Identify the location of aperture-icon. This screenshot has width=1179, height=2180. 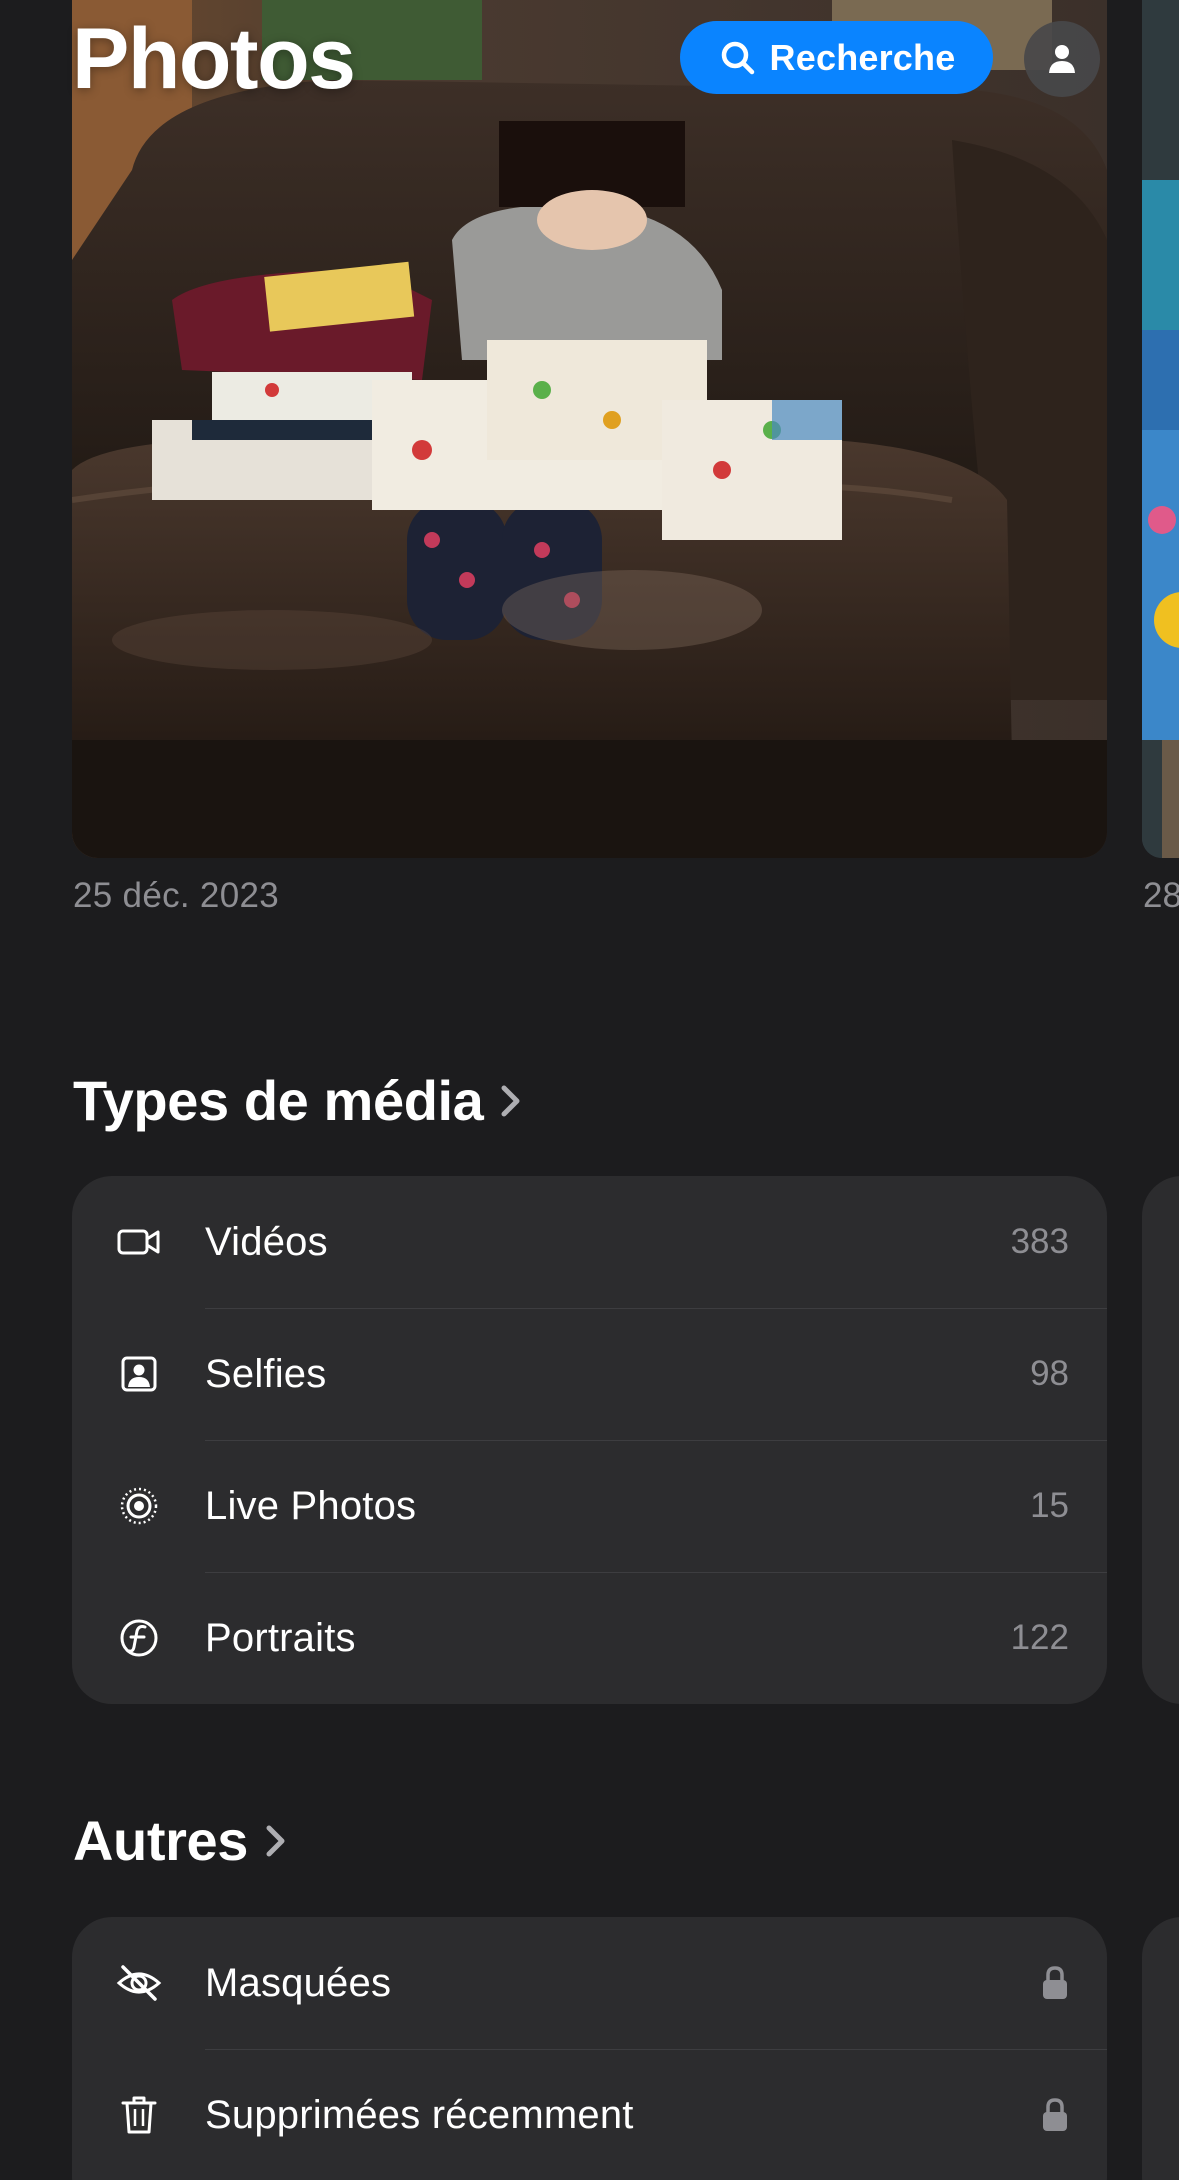
(139, 1638).